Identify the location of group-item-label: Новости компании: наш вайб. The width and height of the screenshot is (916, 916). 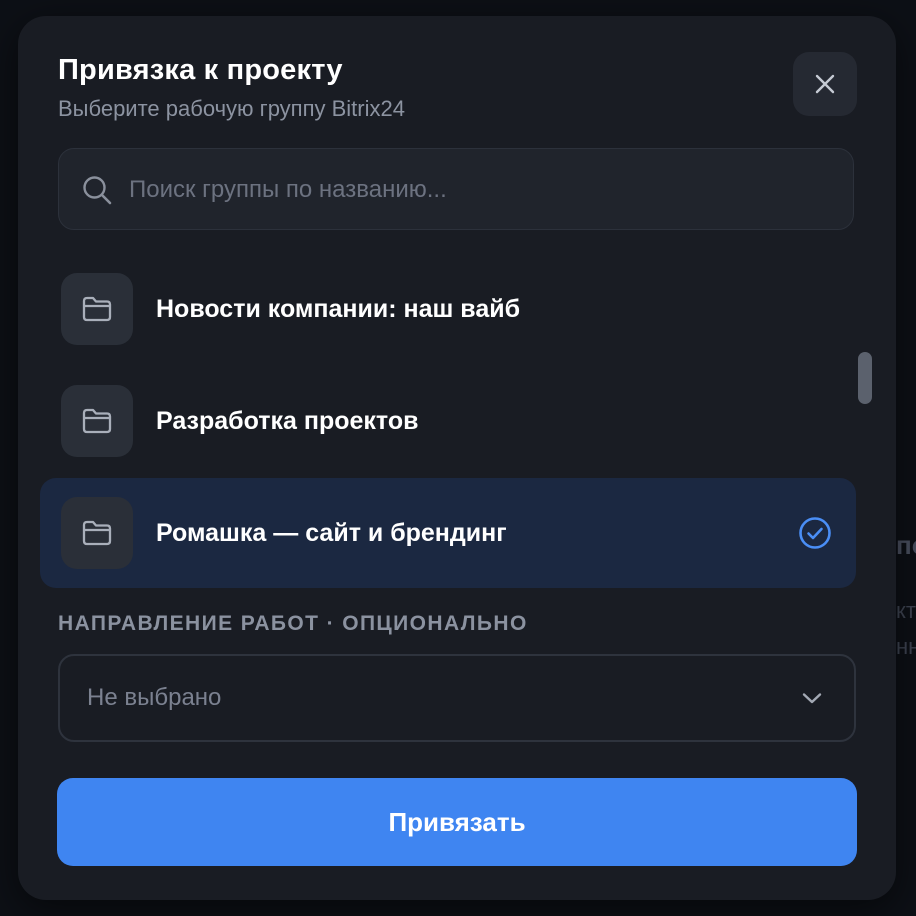
(338, 309).